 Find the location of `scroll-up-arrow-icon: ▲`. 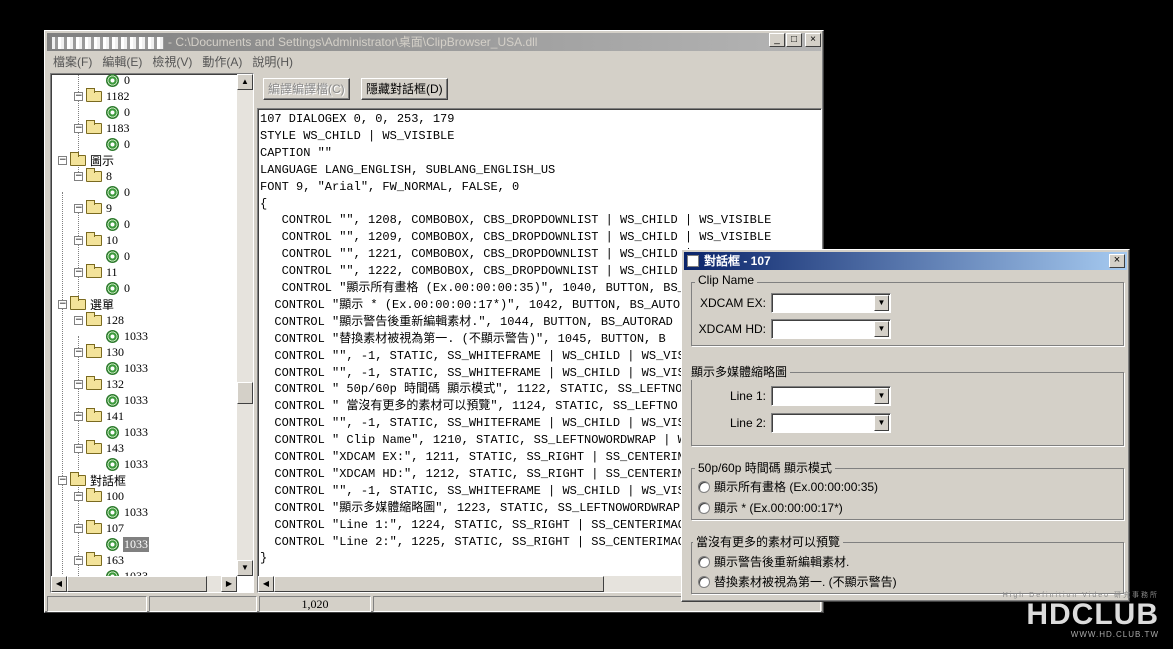

scroll-up-arrow-icon: ▲ is located at coordinates (245, 82).